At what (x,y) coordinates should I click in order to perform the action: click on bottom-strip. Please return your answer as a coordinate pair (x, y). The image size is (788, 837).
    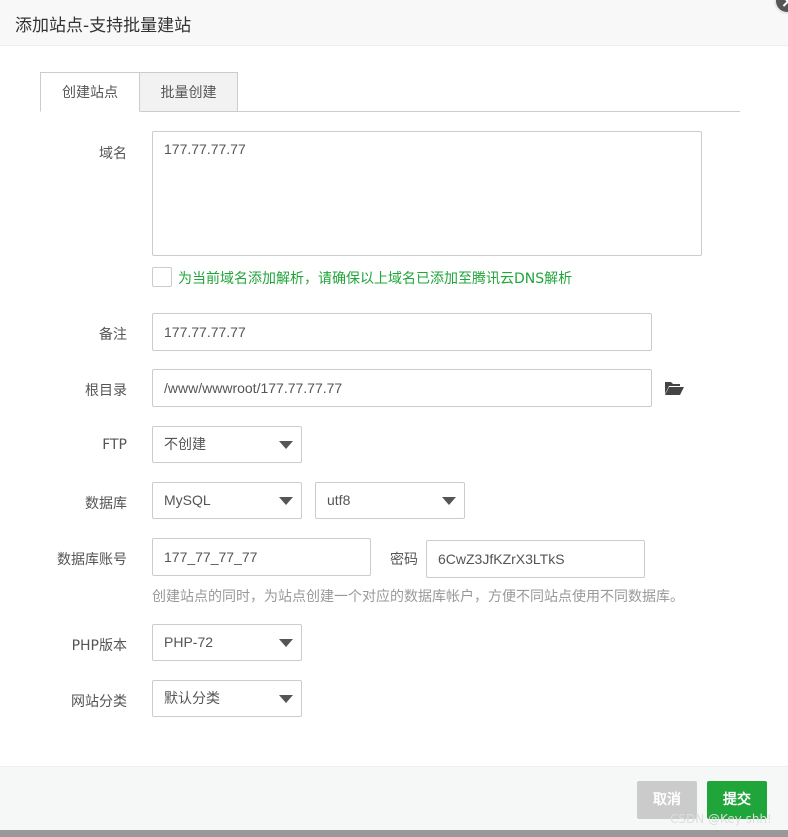
    Looking at the image, I should click on (394, 833).